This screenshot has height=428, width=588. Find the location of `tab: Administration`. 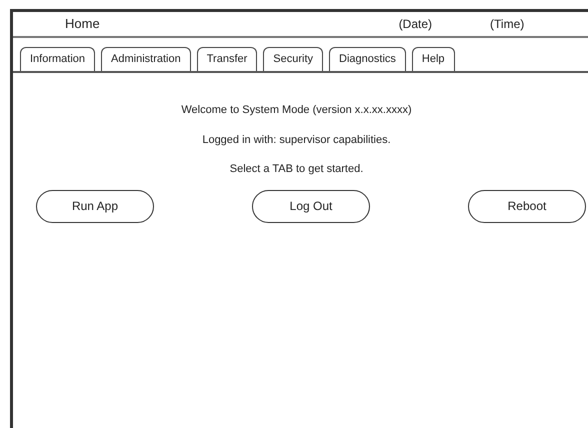

tab: Administration is located at coordinates (146, 59).